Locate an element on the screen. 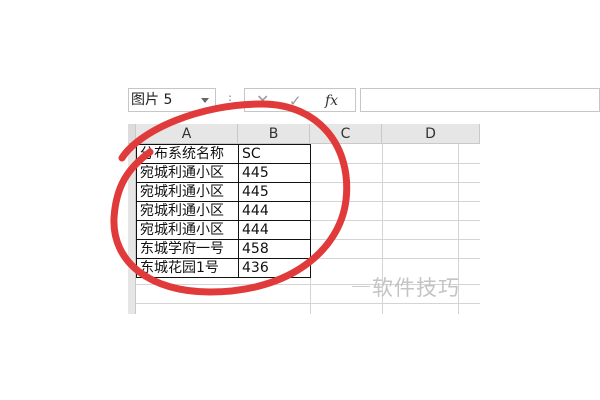 Image resolution: width=600 pixels, height=400 pixels. cell-b5: 444 is located at coordinates (275, 230).